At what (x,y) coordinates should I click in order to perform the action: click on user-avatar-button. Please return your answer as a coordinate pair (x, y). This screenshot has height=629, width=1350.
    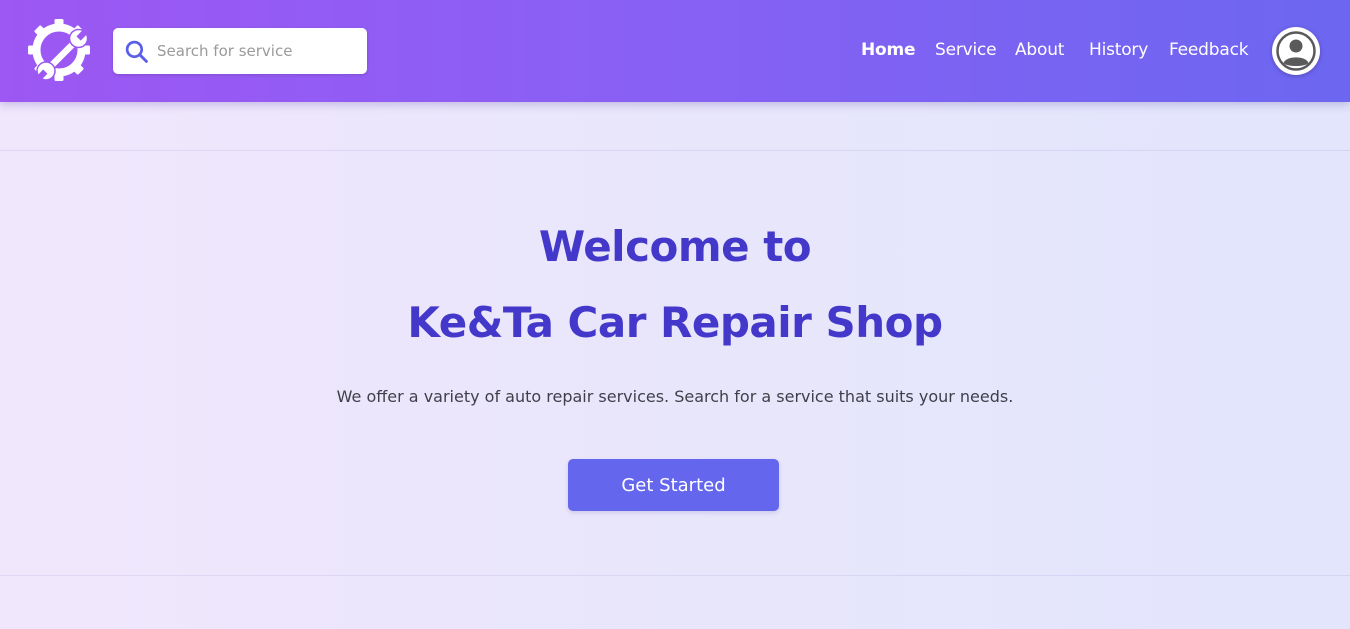
    Looking at the image, I should click on (1296, 51).